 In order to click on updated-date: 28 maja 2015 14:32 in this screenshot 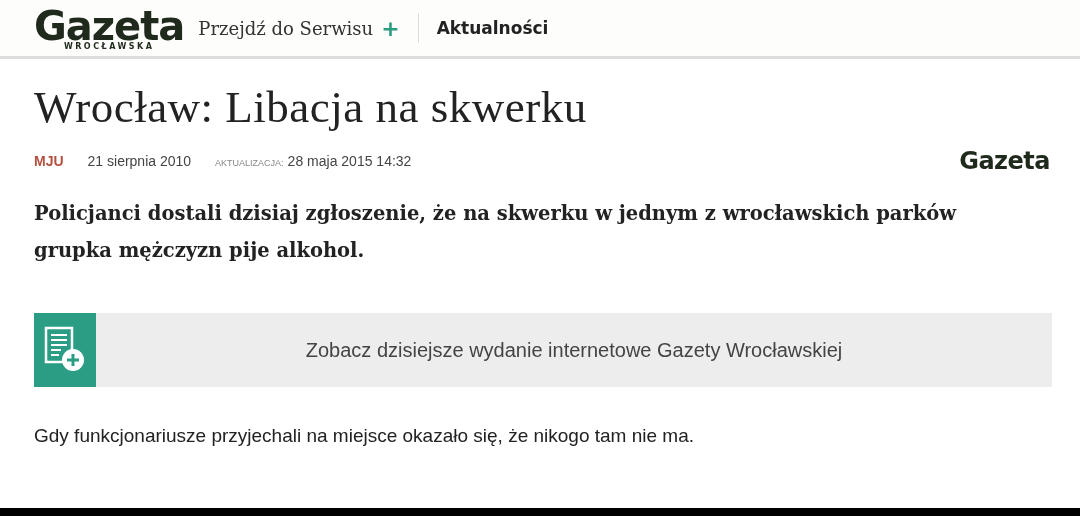, I will do `click(349, 161)`.